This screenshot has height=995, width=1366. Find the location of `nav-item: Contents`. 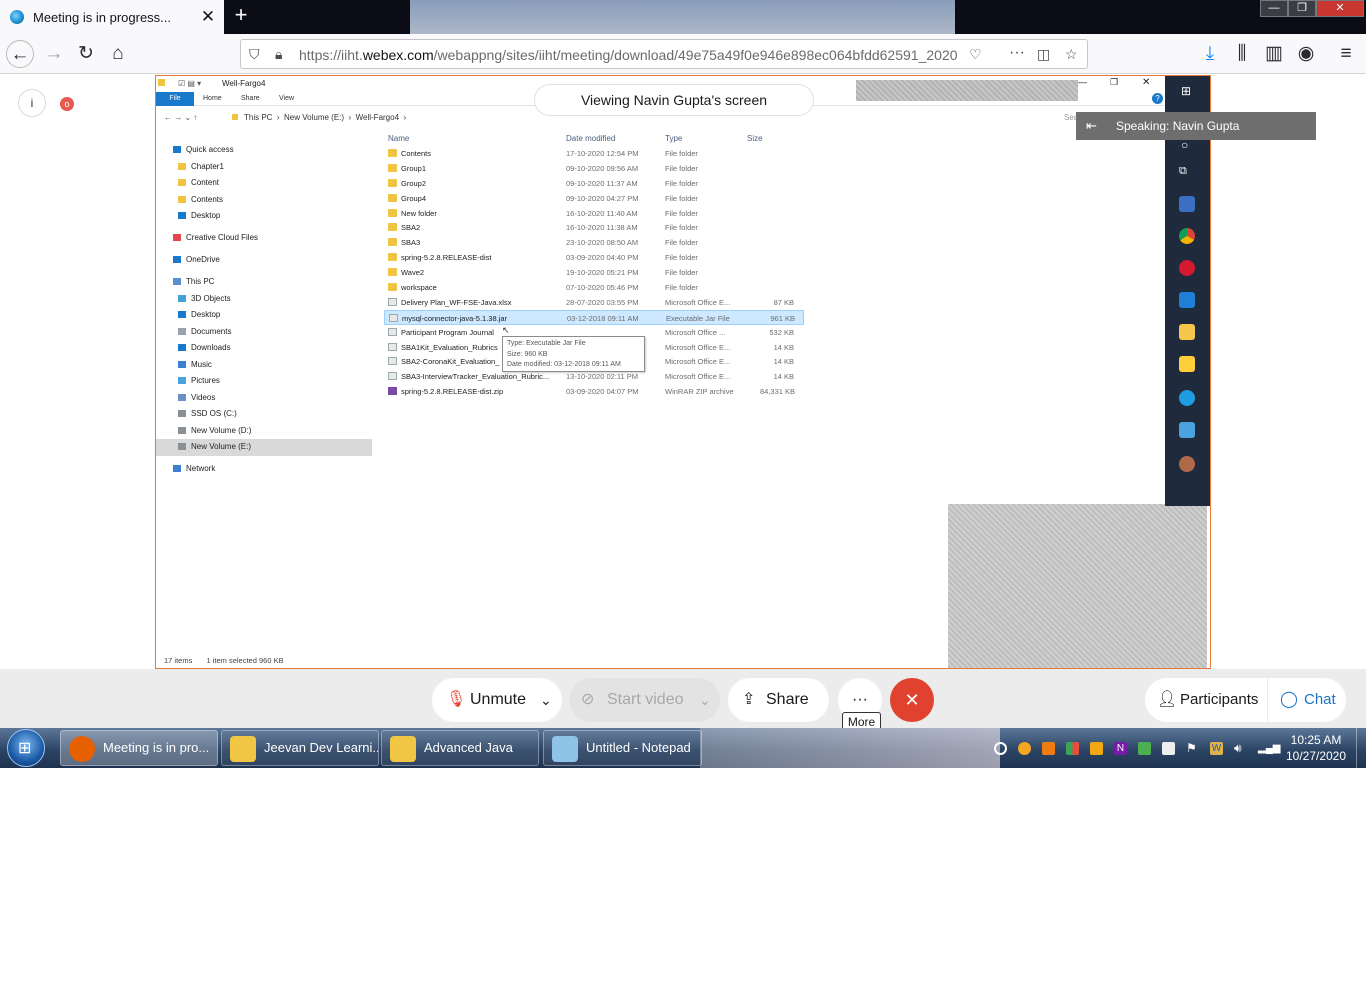

nav-item: Contents is located at coordinates (264, 200).